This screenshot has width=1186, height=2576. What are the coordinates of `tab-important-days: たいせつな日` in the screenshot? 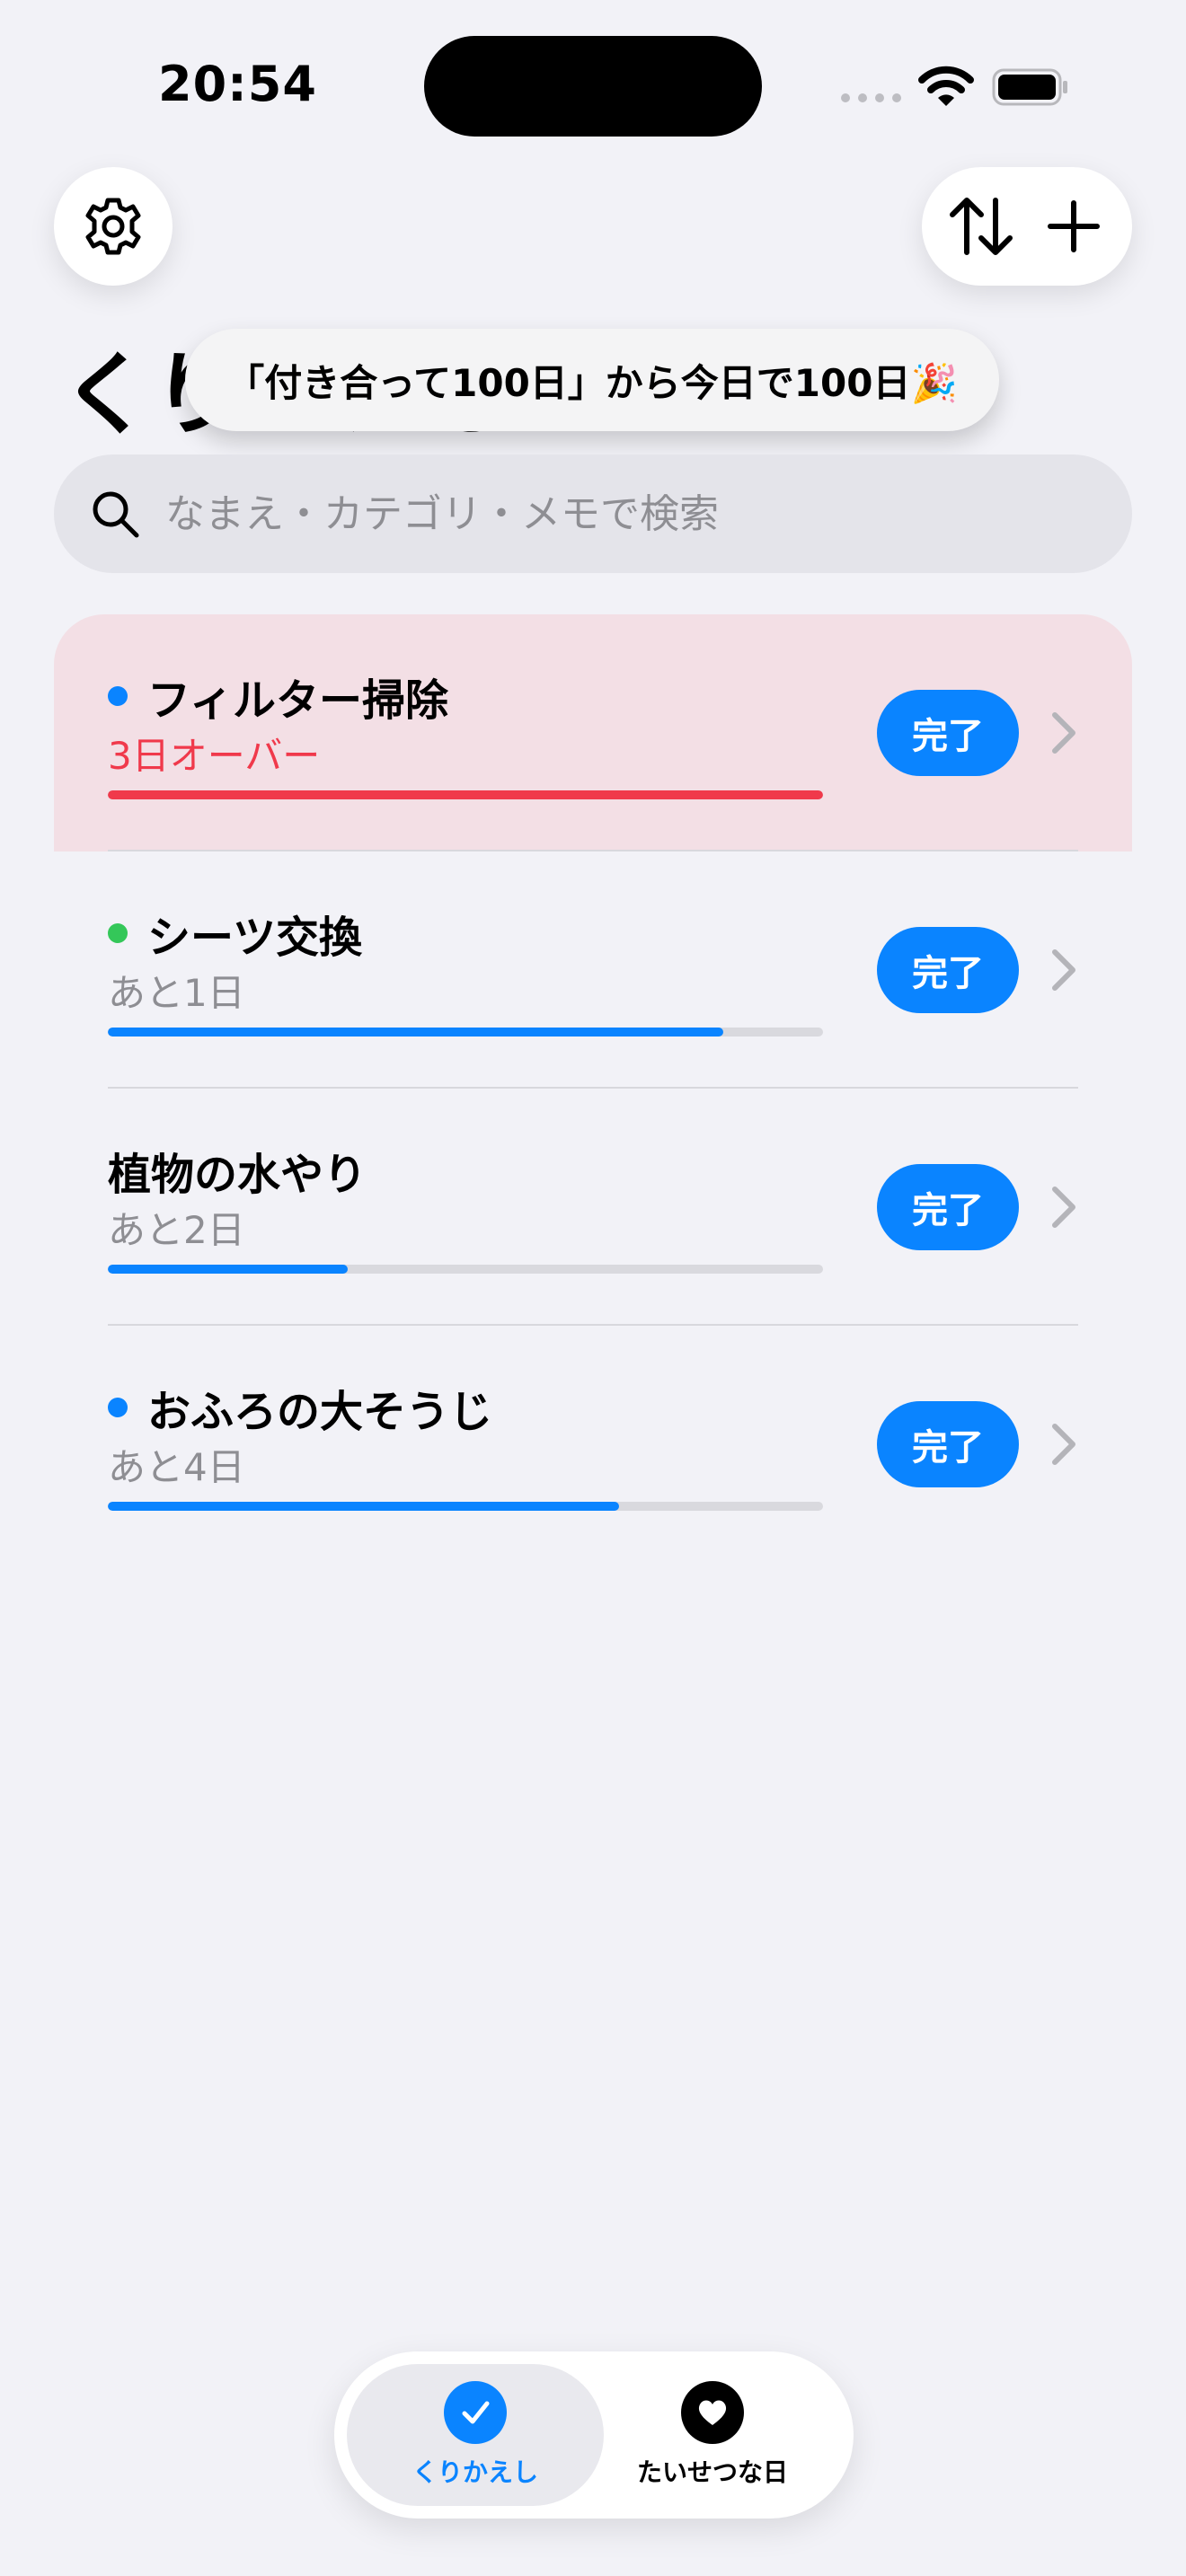 It's located at (712, 2435).